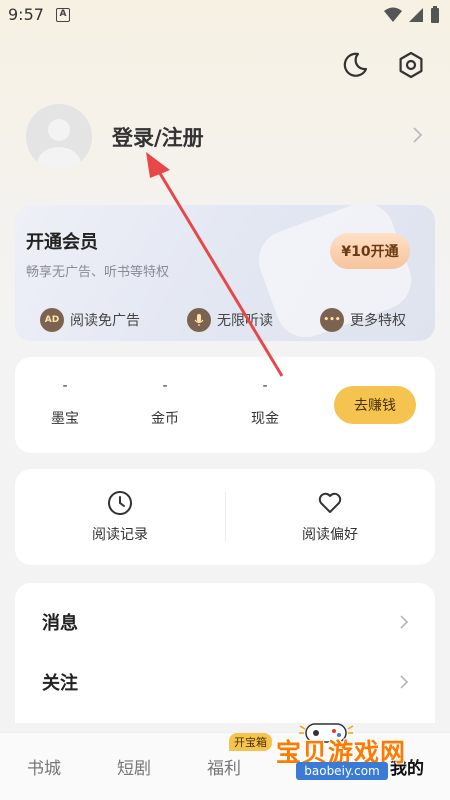 The height and width of the screenshot is (800, 450). Describe the element at coordinates (60, 623) in the screenshot. I see `menu-item-label: 消息` at that location.